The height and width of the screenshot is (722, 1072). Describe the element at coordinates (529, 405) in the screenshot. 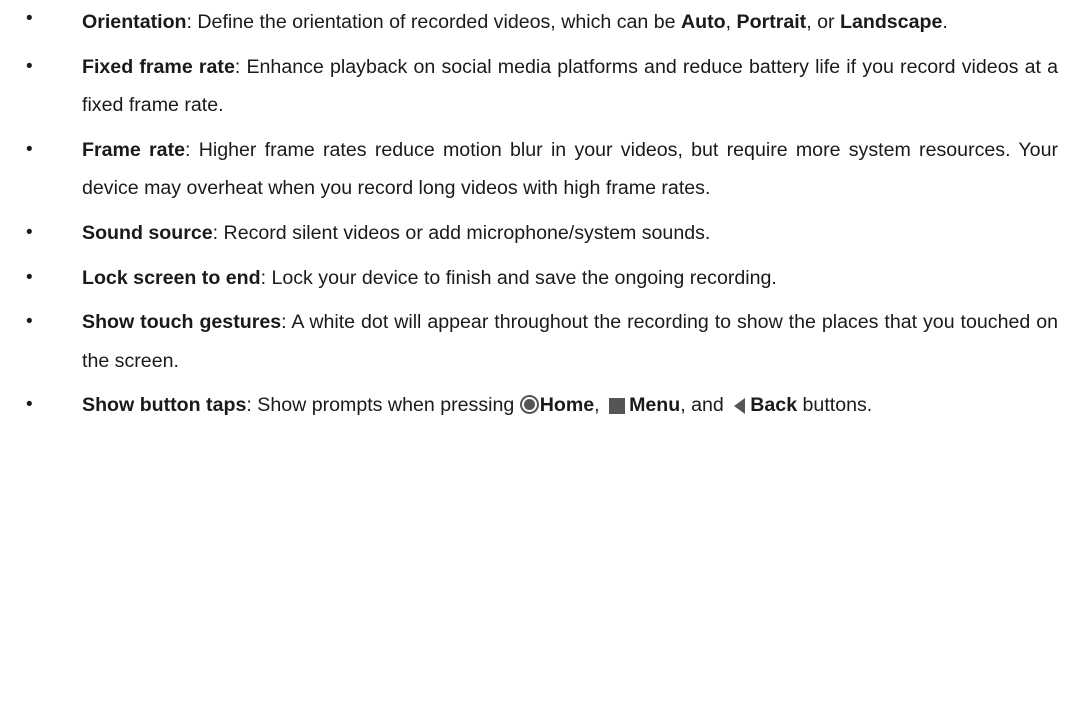

I see `home-circle-icon` at that location.